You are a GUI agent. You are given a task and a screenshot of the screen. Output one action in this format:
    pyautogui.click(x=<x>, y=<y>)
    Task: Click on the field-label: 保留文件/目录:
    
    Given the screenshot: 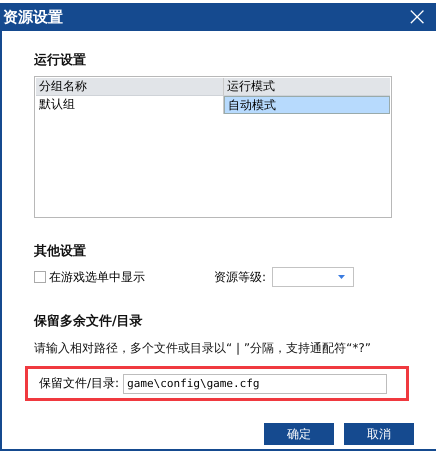 What is the action you would take?
    pyautogui.click(x=79, y=383)
    